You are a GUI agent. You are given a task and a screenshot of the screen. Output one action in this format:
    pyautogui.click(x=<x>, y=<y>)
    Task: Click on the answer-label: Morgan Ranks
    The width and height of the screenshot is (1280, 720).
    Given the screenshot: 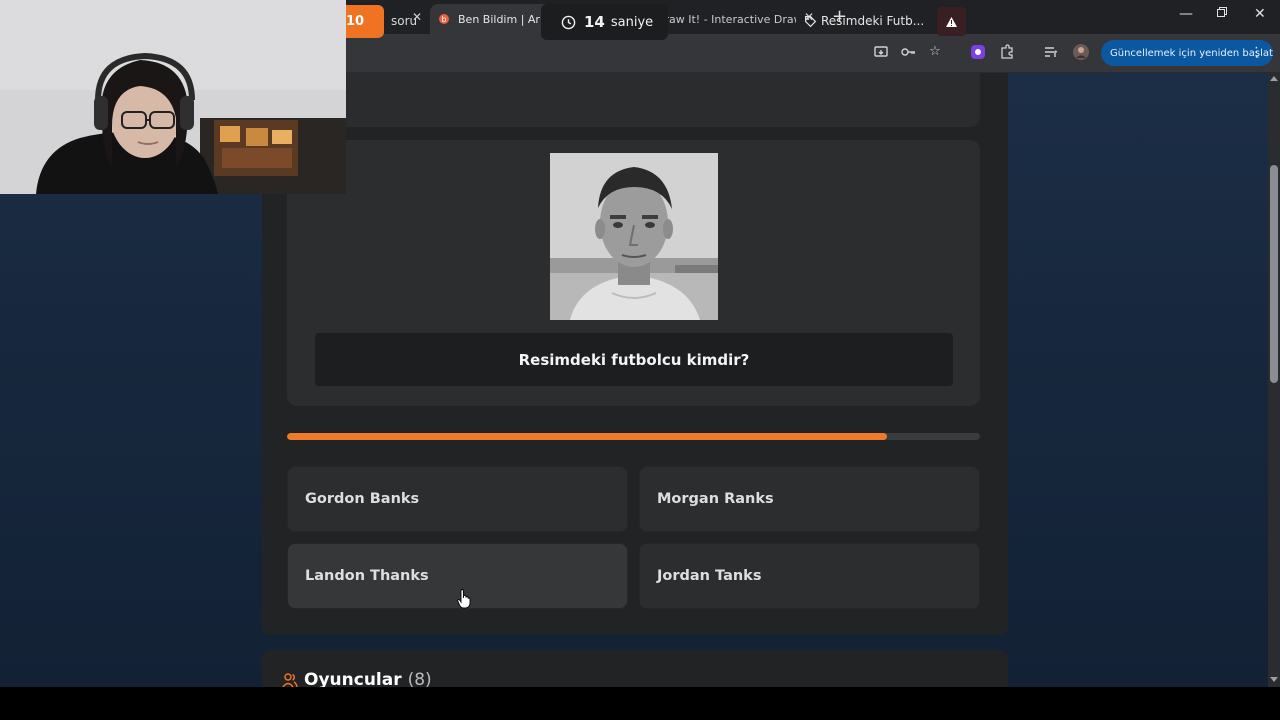 What is the action you would take?
    pyautogui.click(x=715, y=499)
    